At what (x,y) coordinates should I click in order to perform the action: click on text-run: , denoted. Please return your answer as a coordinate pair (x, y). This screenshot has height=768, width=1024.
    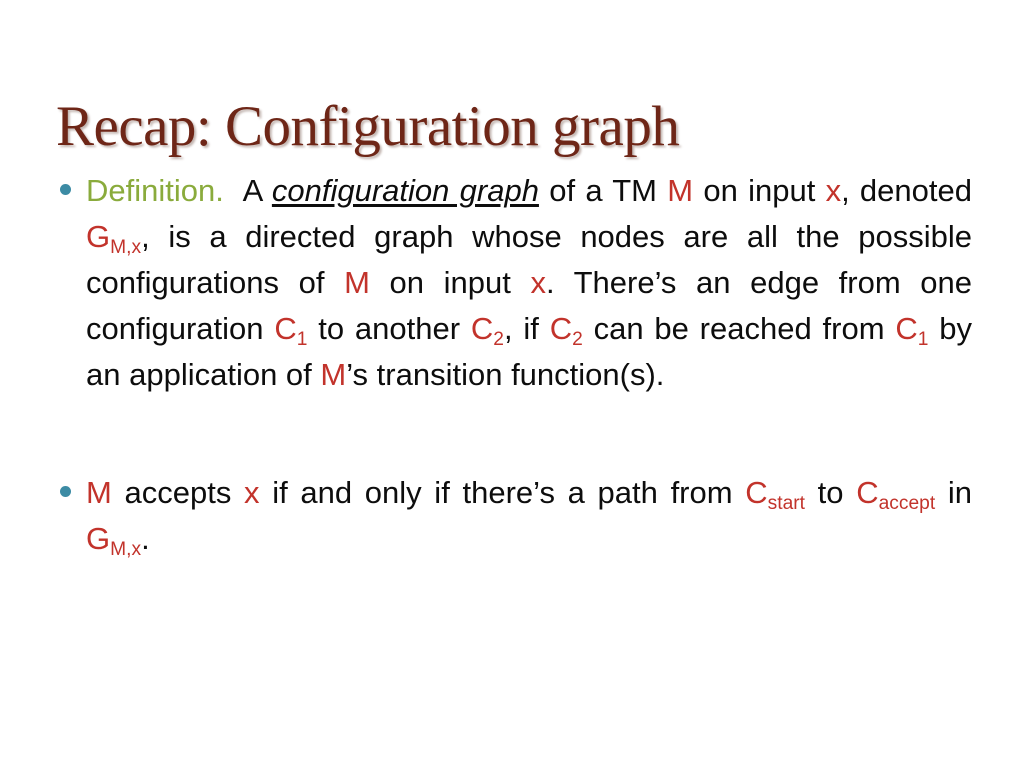
    Looking at the image, I should click on (906, 190).